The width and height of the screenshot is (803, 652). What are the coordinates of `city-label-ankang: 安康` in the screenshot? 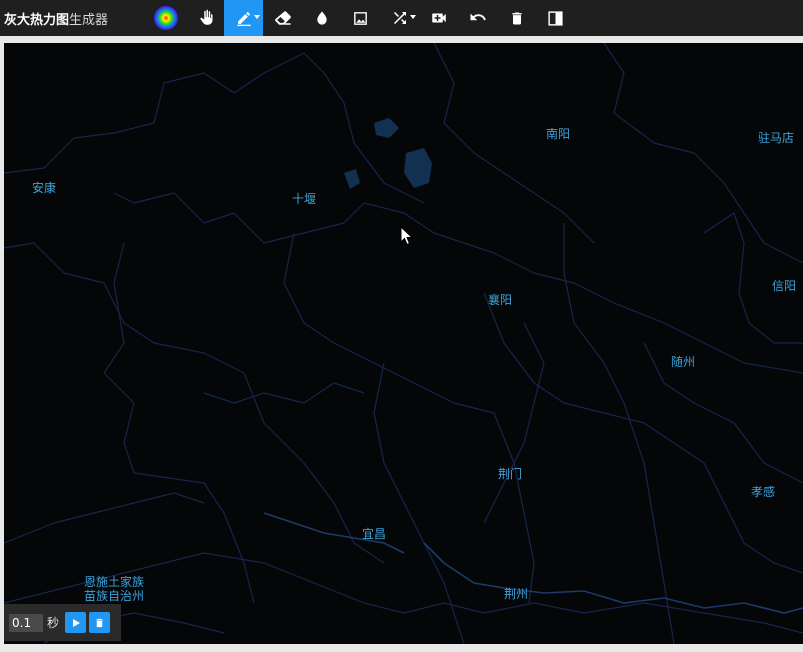 It's located at (44, 188).